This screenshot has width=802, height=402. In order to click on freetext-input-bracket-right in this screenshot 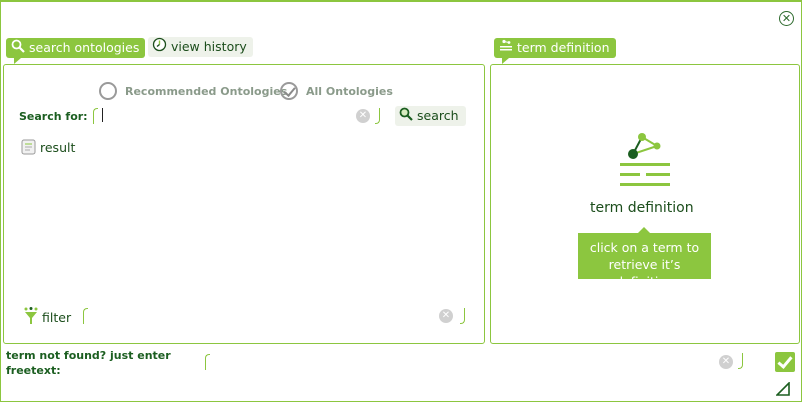, I will do `click(740, 361)`.